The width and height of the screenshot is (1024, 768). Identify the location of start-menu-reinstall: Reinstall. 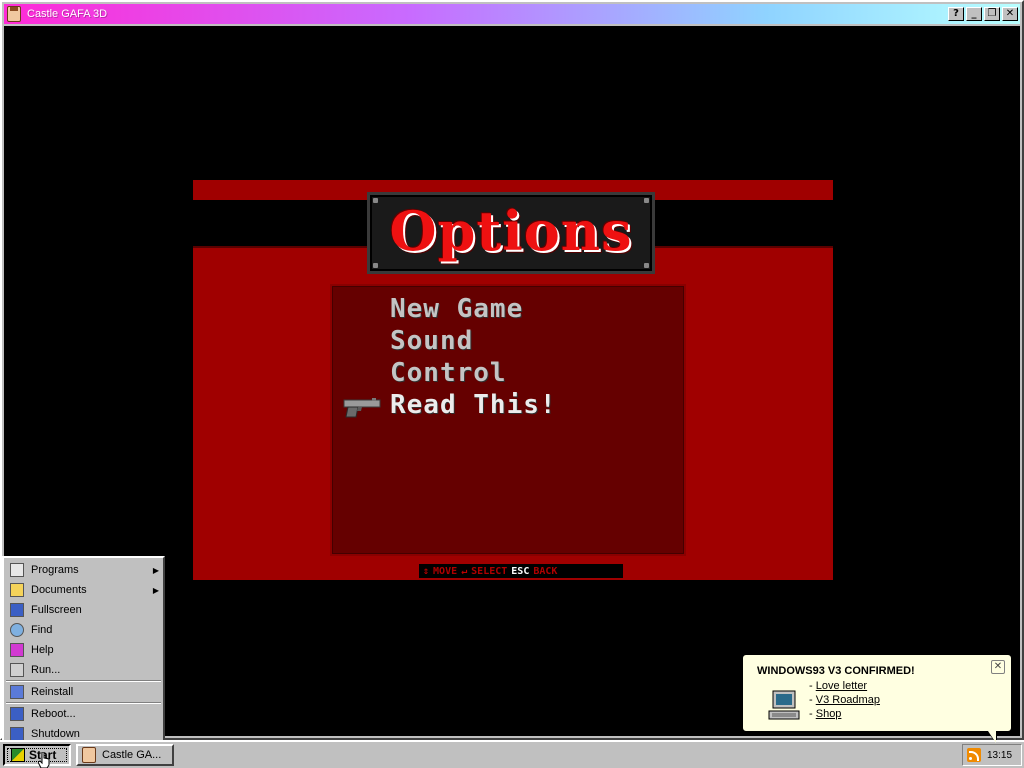
(83, 692).